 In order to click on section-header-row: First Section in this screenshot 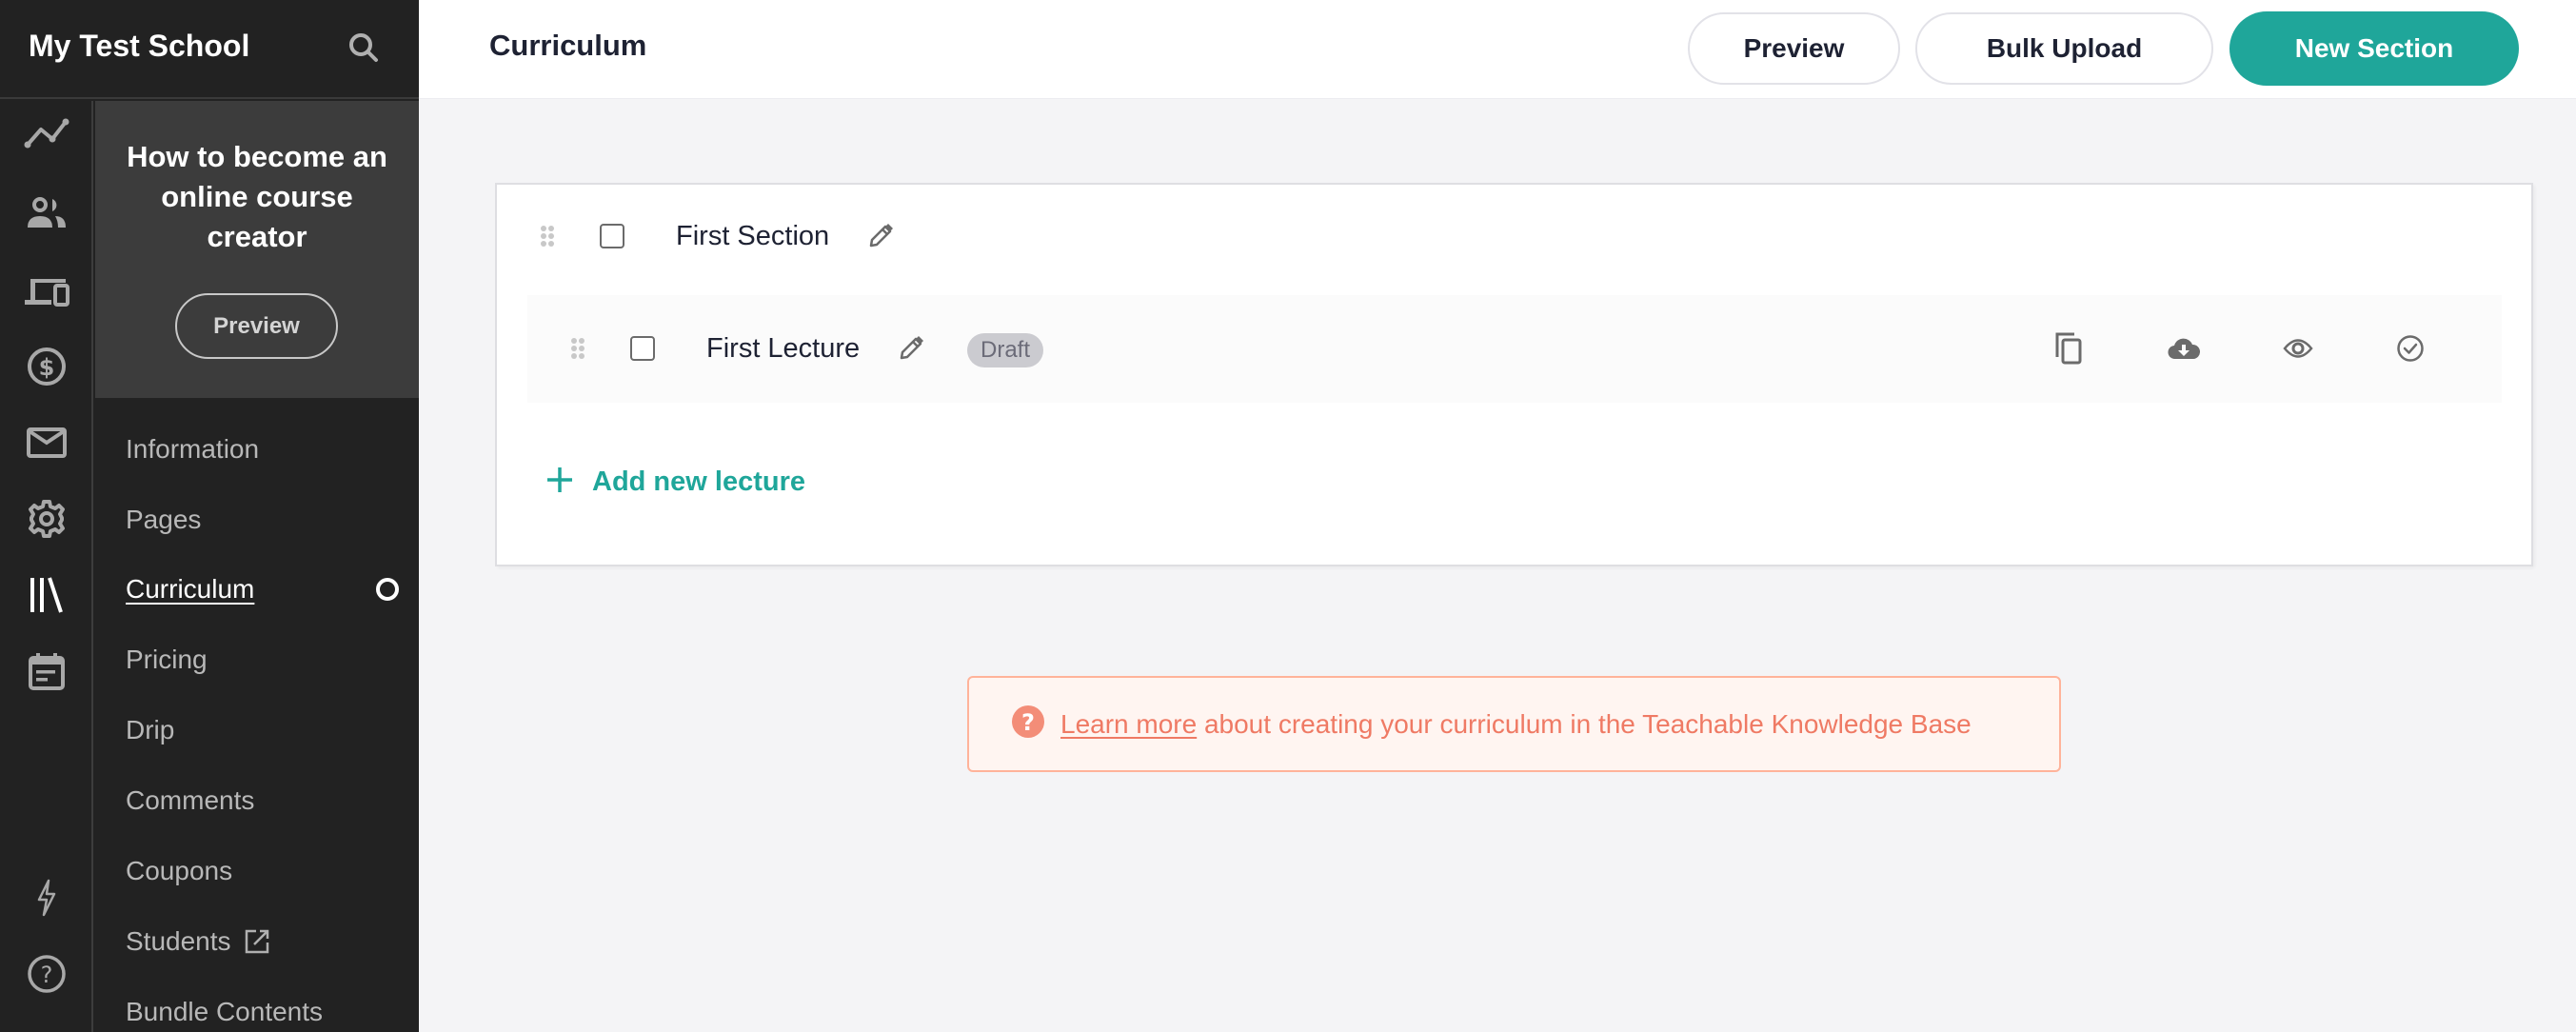, I will do `click(717, 236)`.